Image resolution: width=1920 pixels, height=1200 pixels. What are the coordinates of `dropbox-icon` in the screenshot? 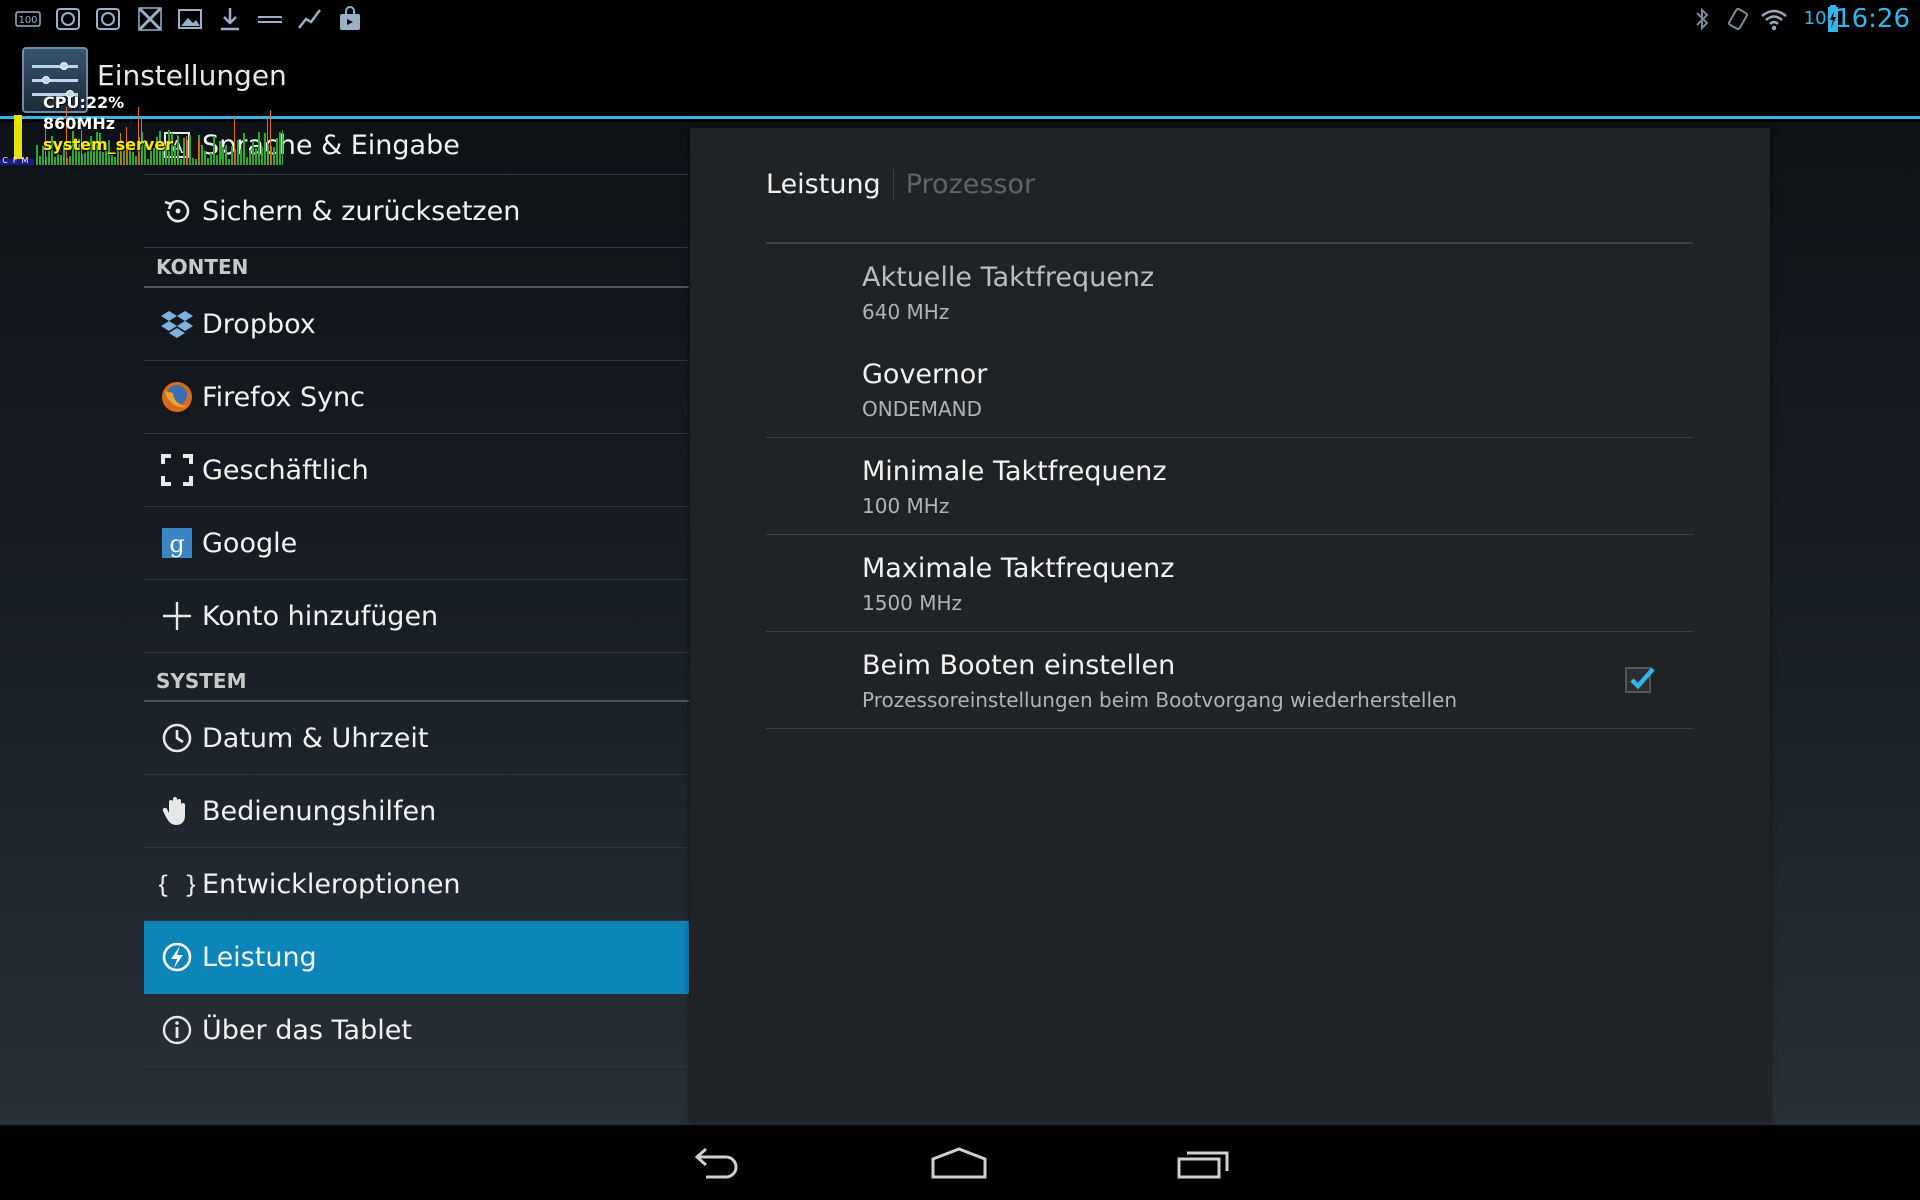 It's located at (177, 324).